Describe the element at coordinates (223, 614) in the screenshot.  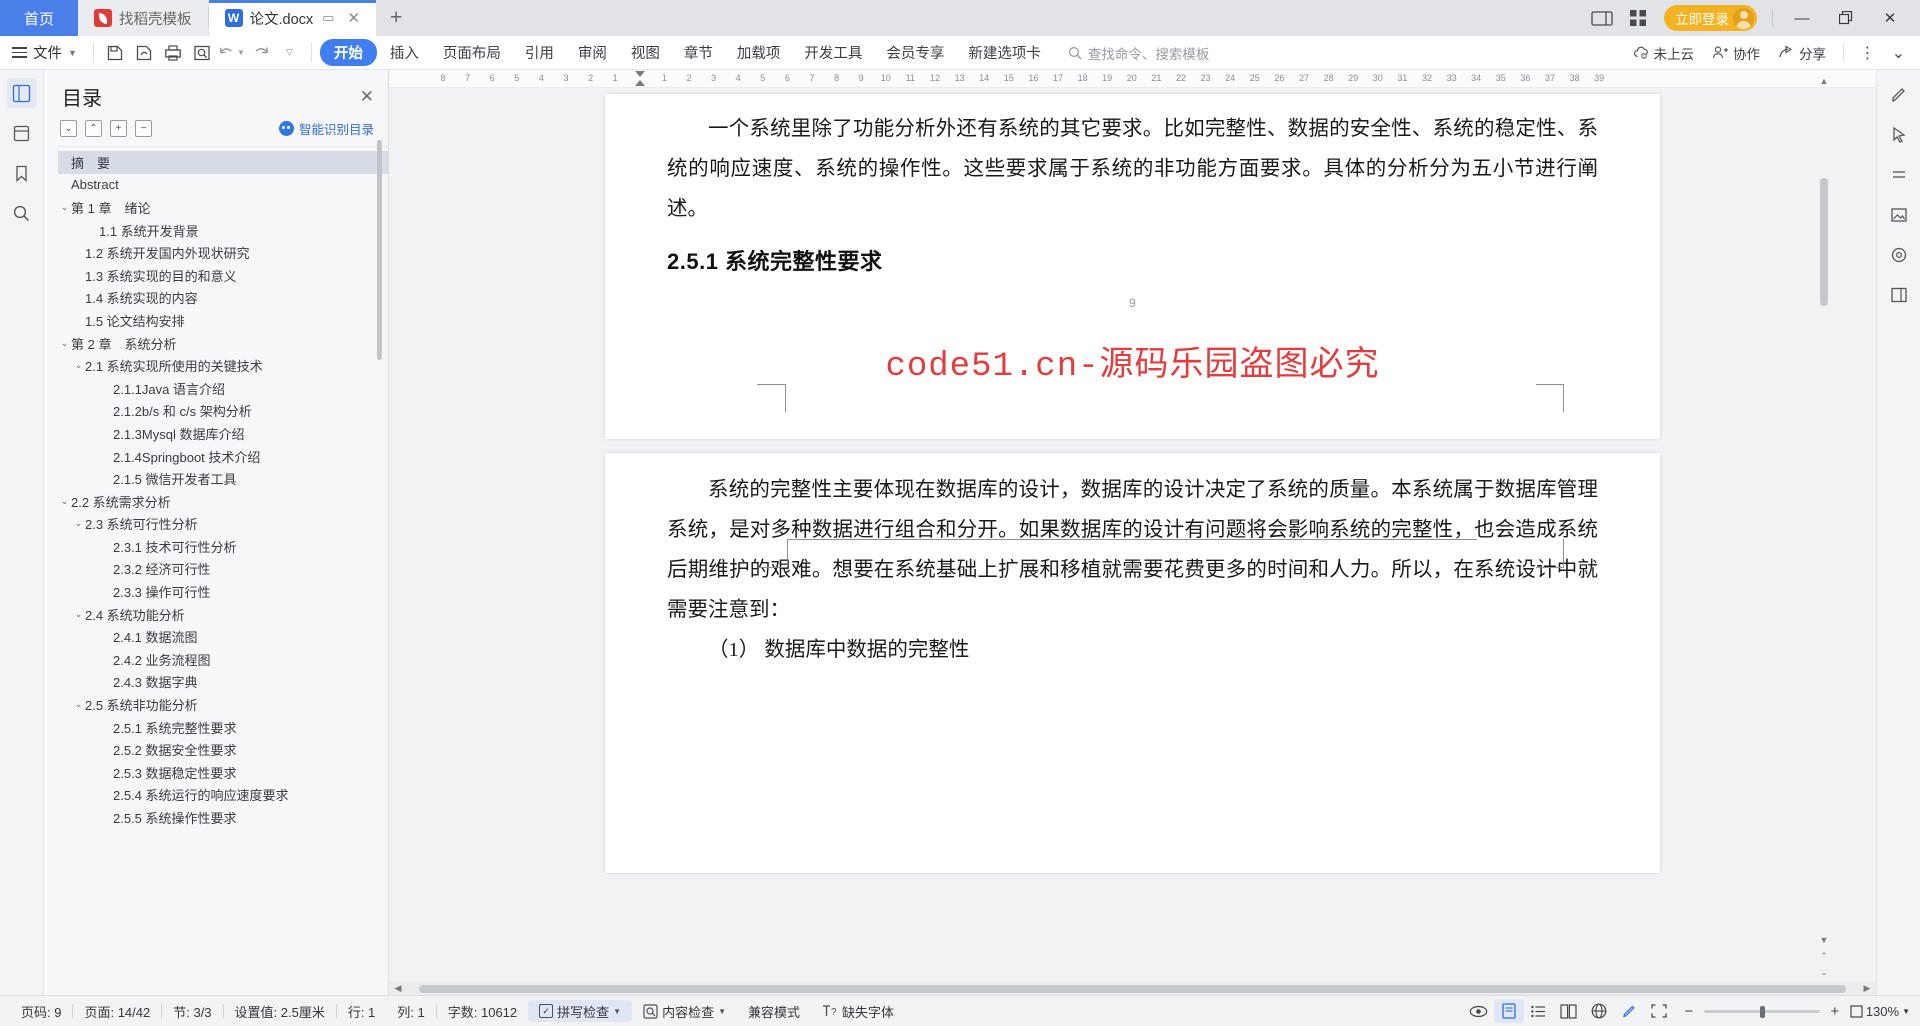
I see `toc-item: ⌄ 2.4 系统功能分析` at that location.